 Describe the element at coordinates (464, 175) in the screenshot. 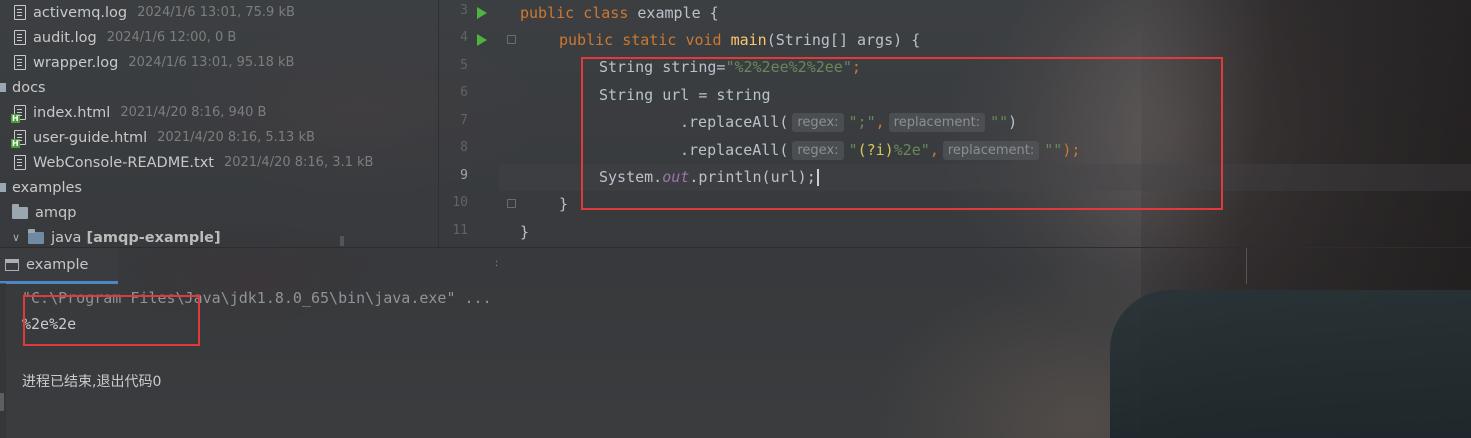

I see `line-number: 9` at that location.